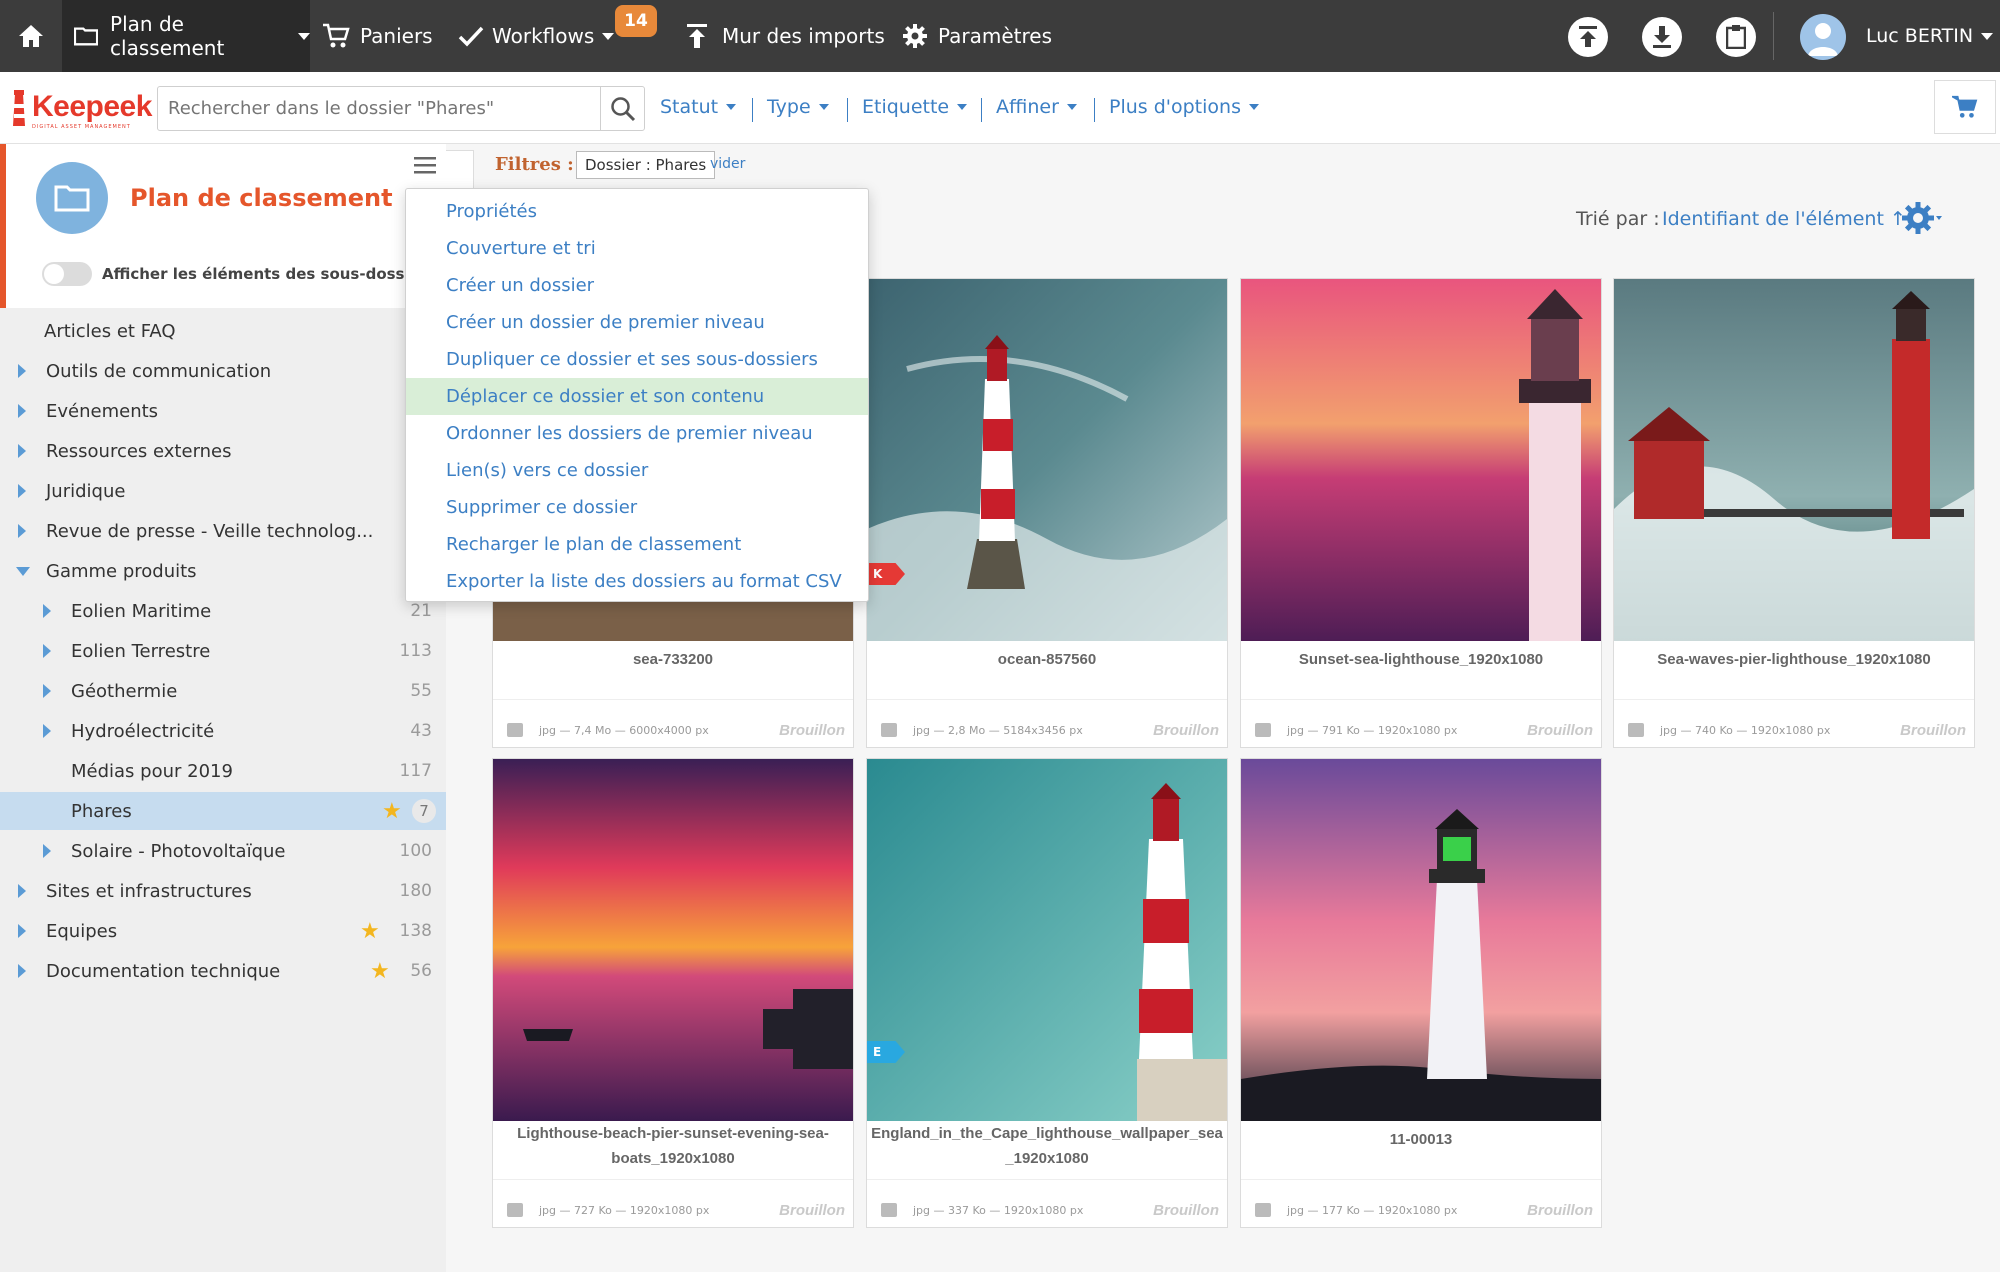  What do you see at coordinates (752, 110) in the screenshot?
I see `divider` at bounding box center [752, 110].